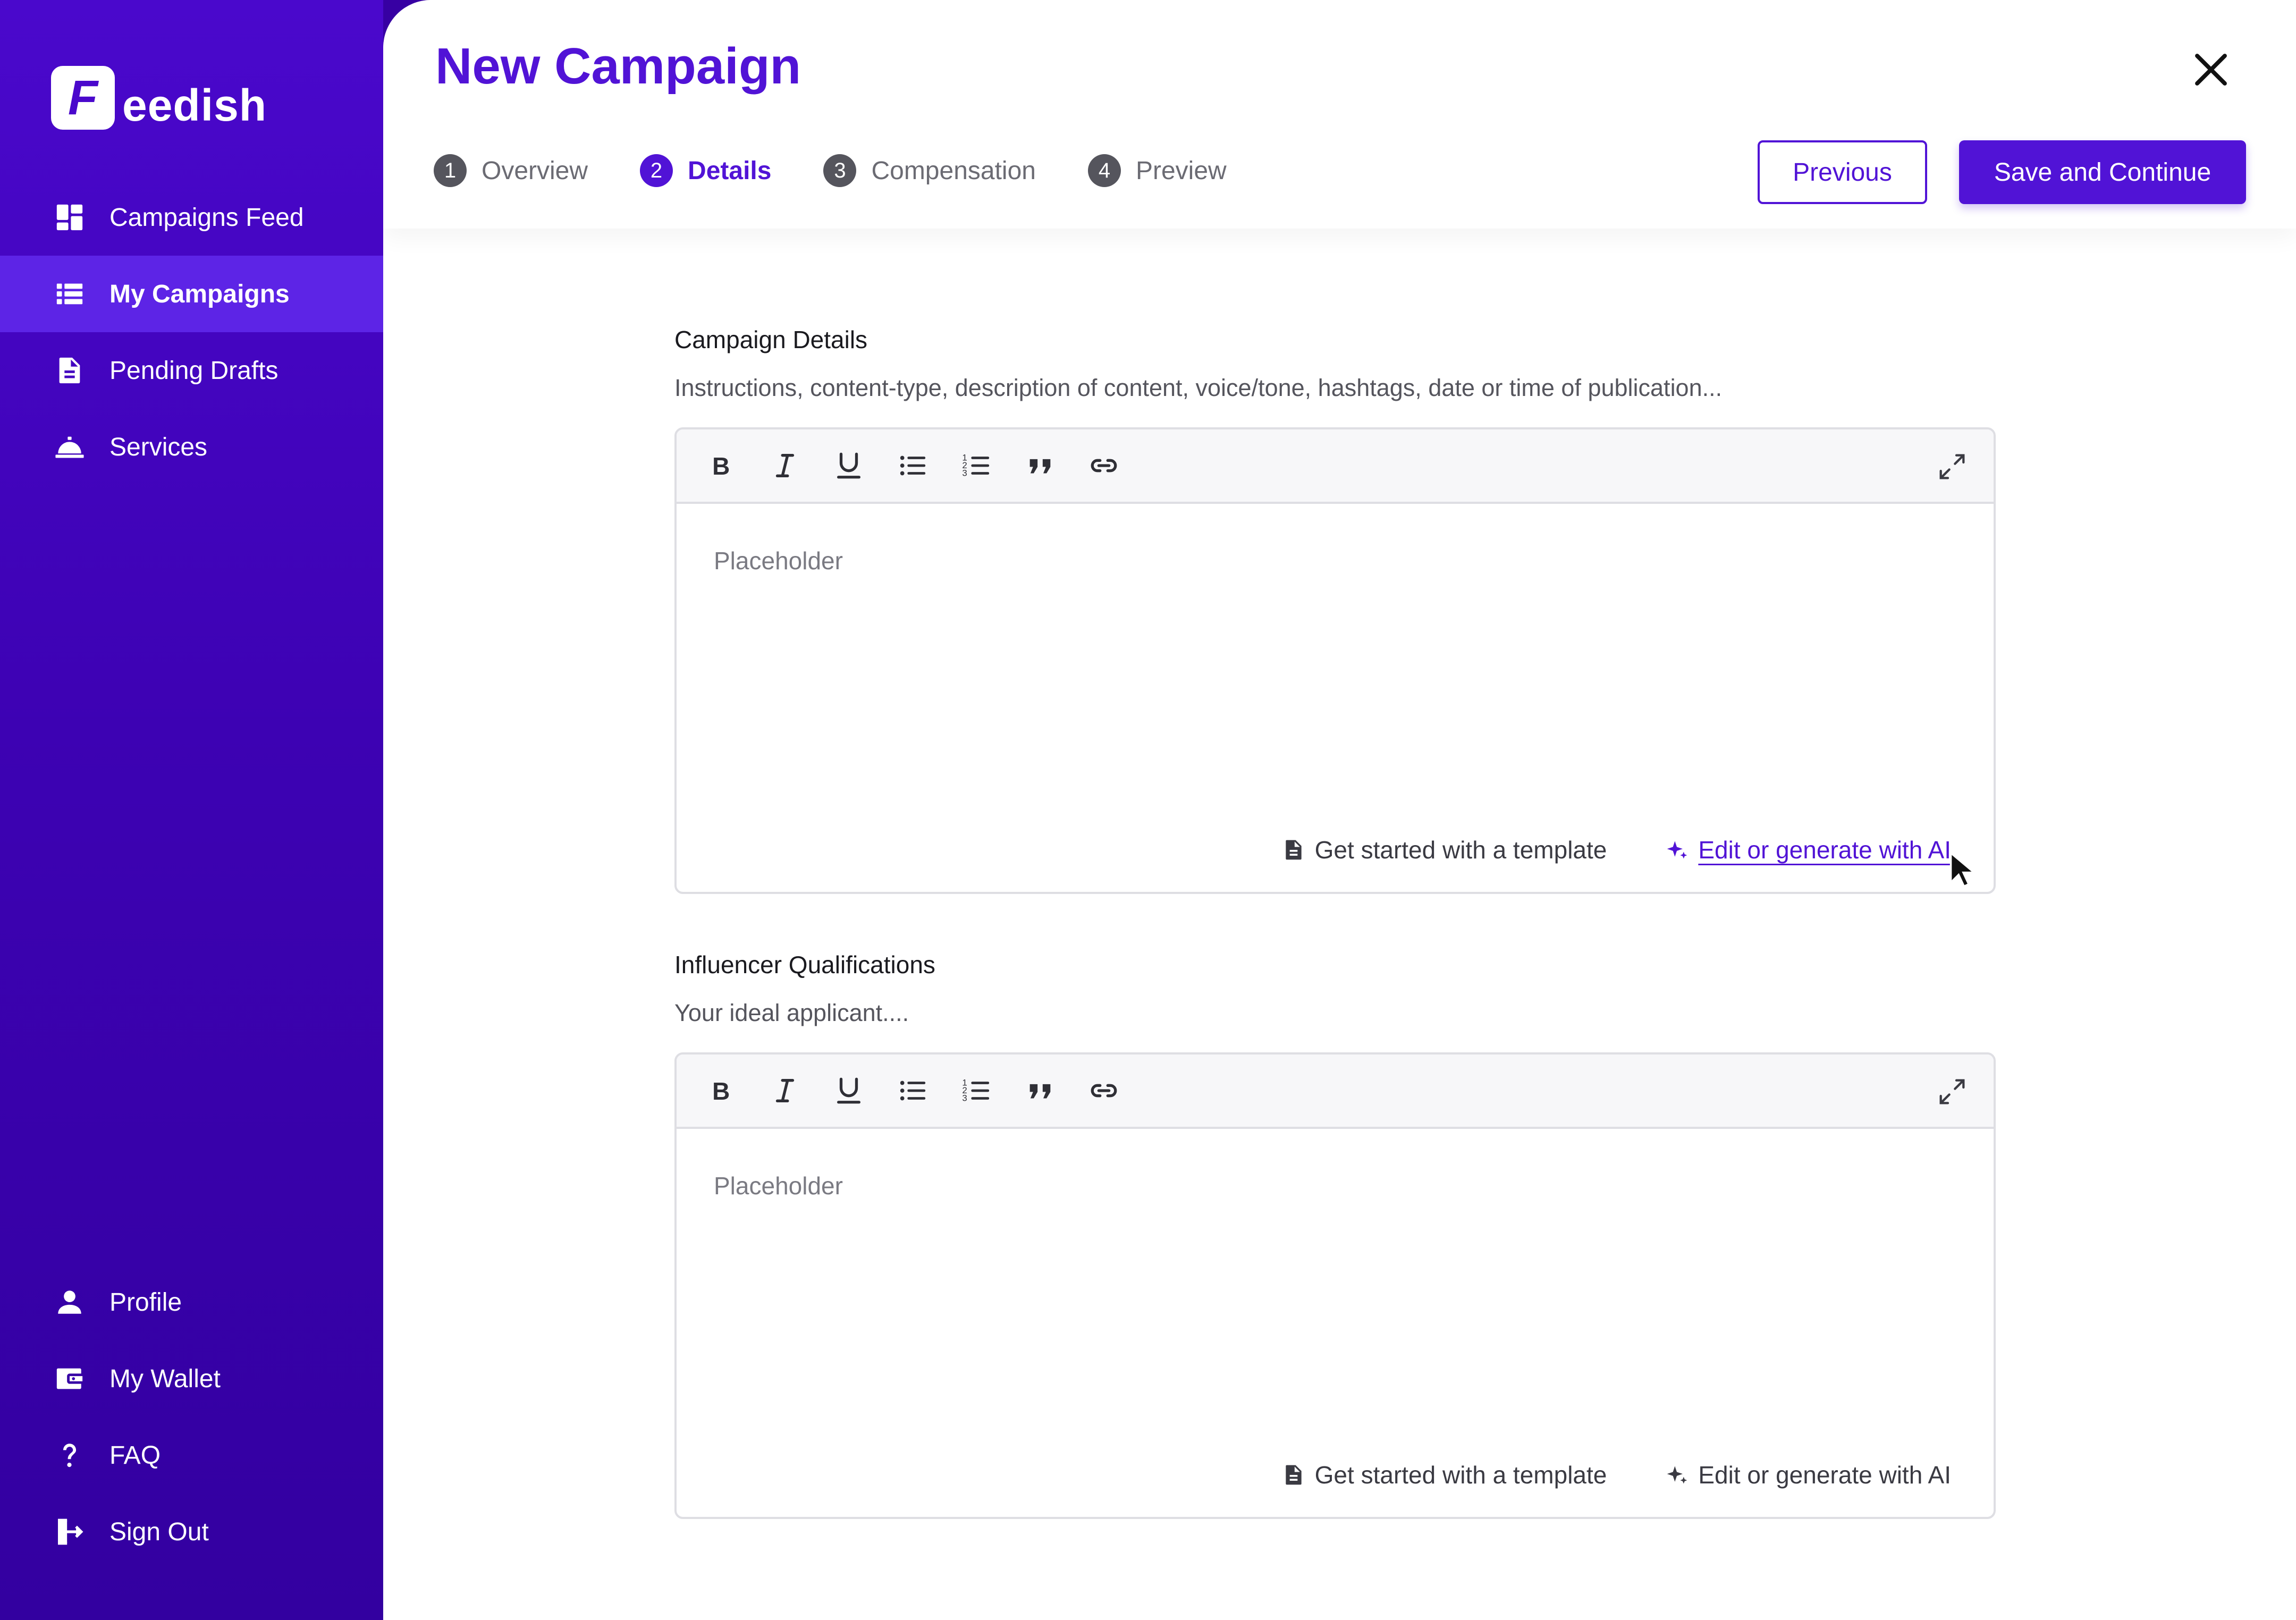  I want to click on sidebar-item-label: Sign Out, so click(159, 1532).